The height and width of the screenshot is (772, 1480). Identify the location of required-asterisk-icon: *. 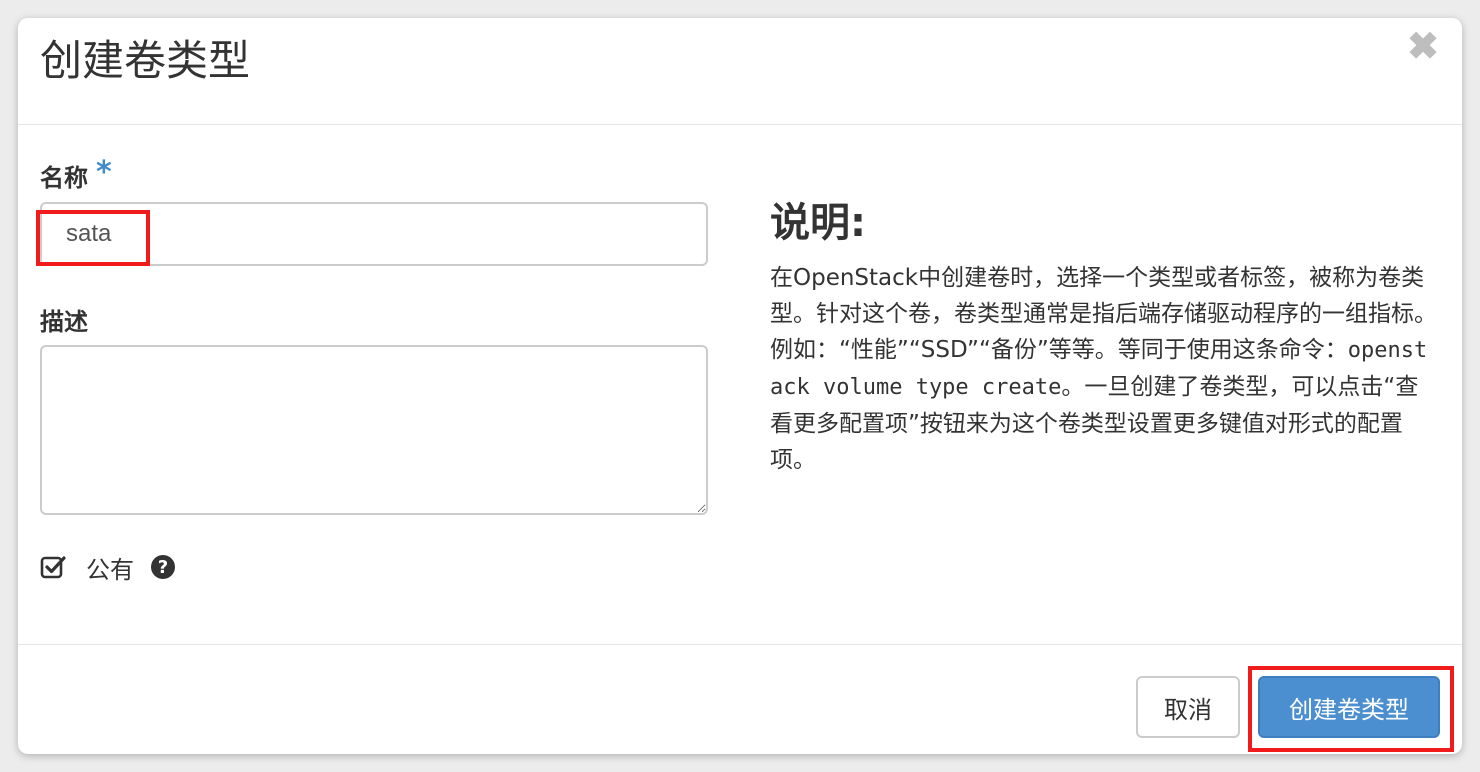
(104, 172).